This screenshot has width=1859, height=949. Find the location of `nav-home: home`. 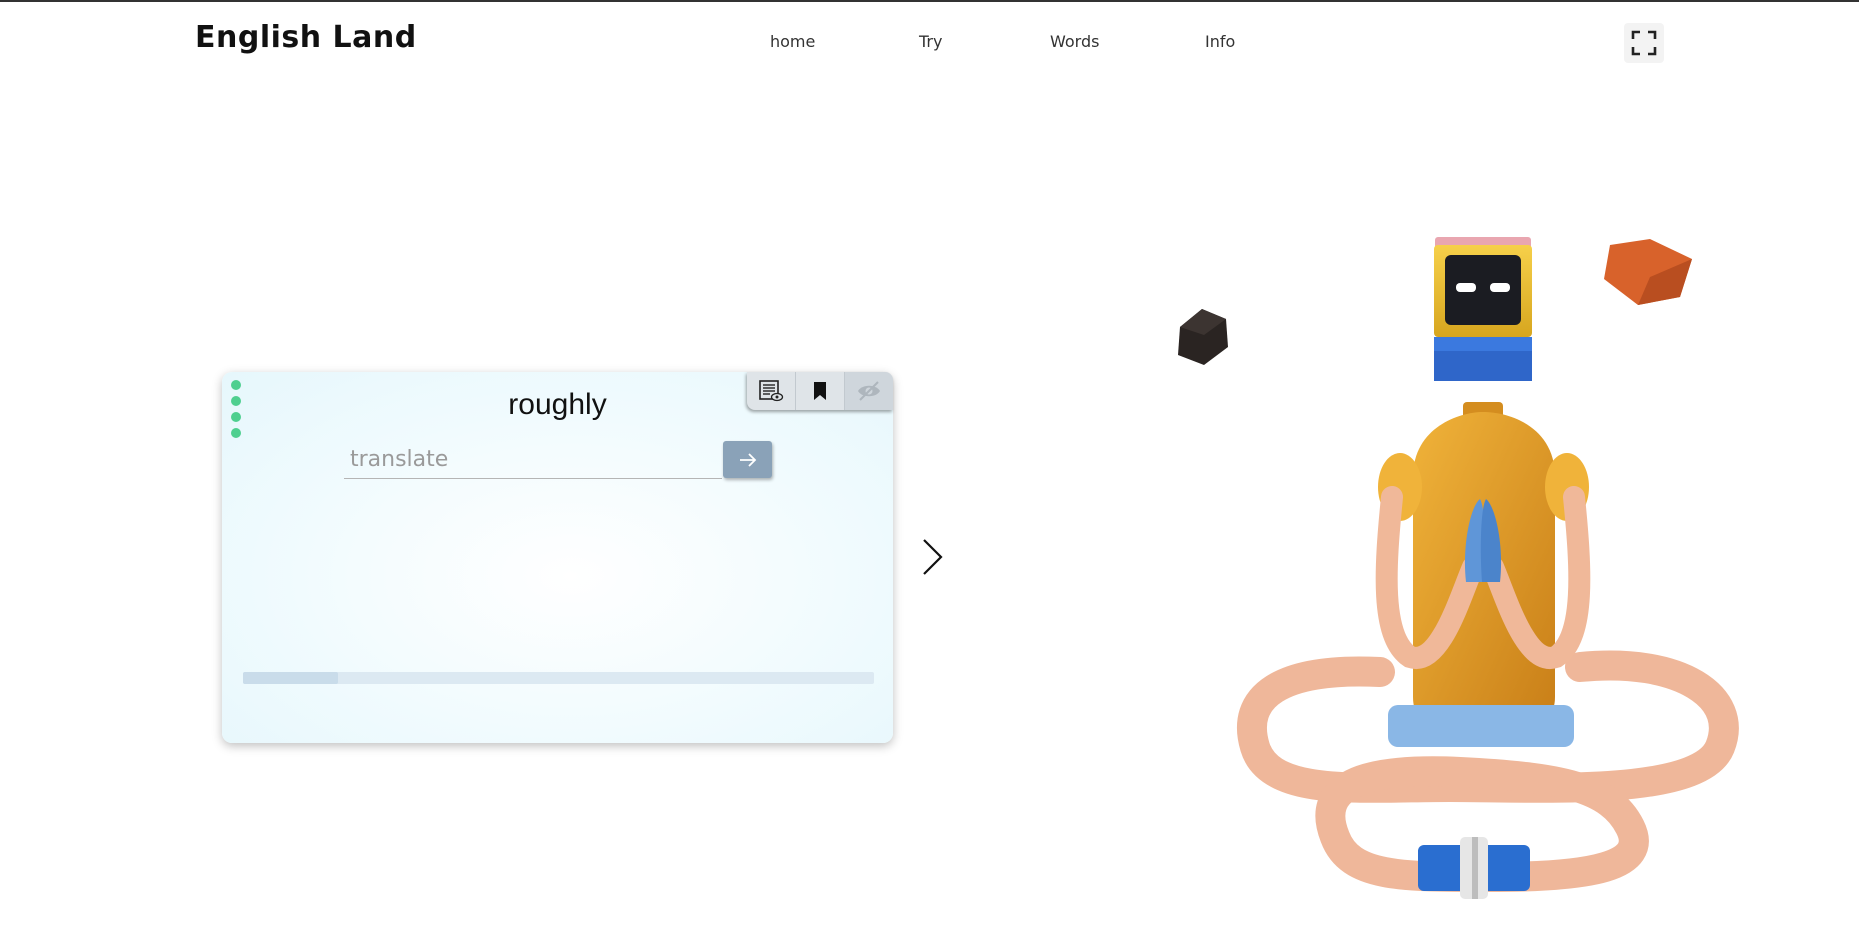

nav-home: home is located at coordinates (792, 41).